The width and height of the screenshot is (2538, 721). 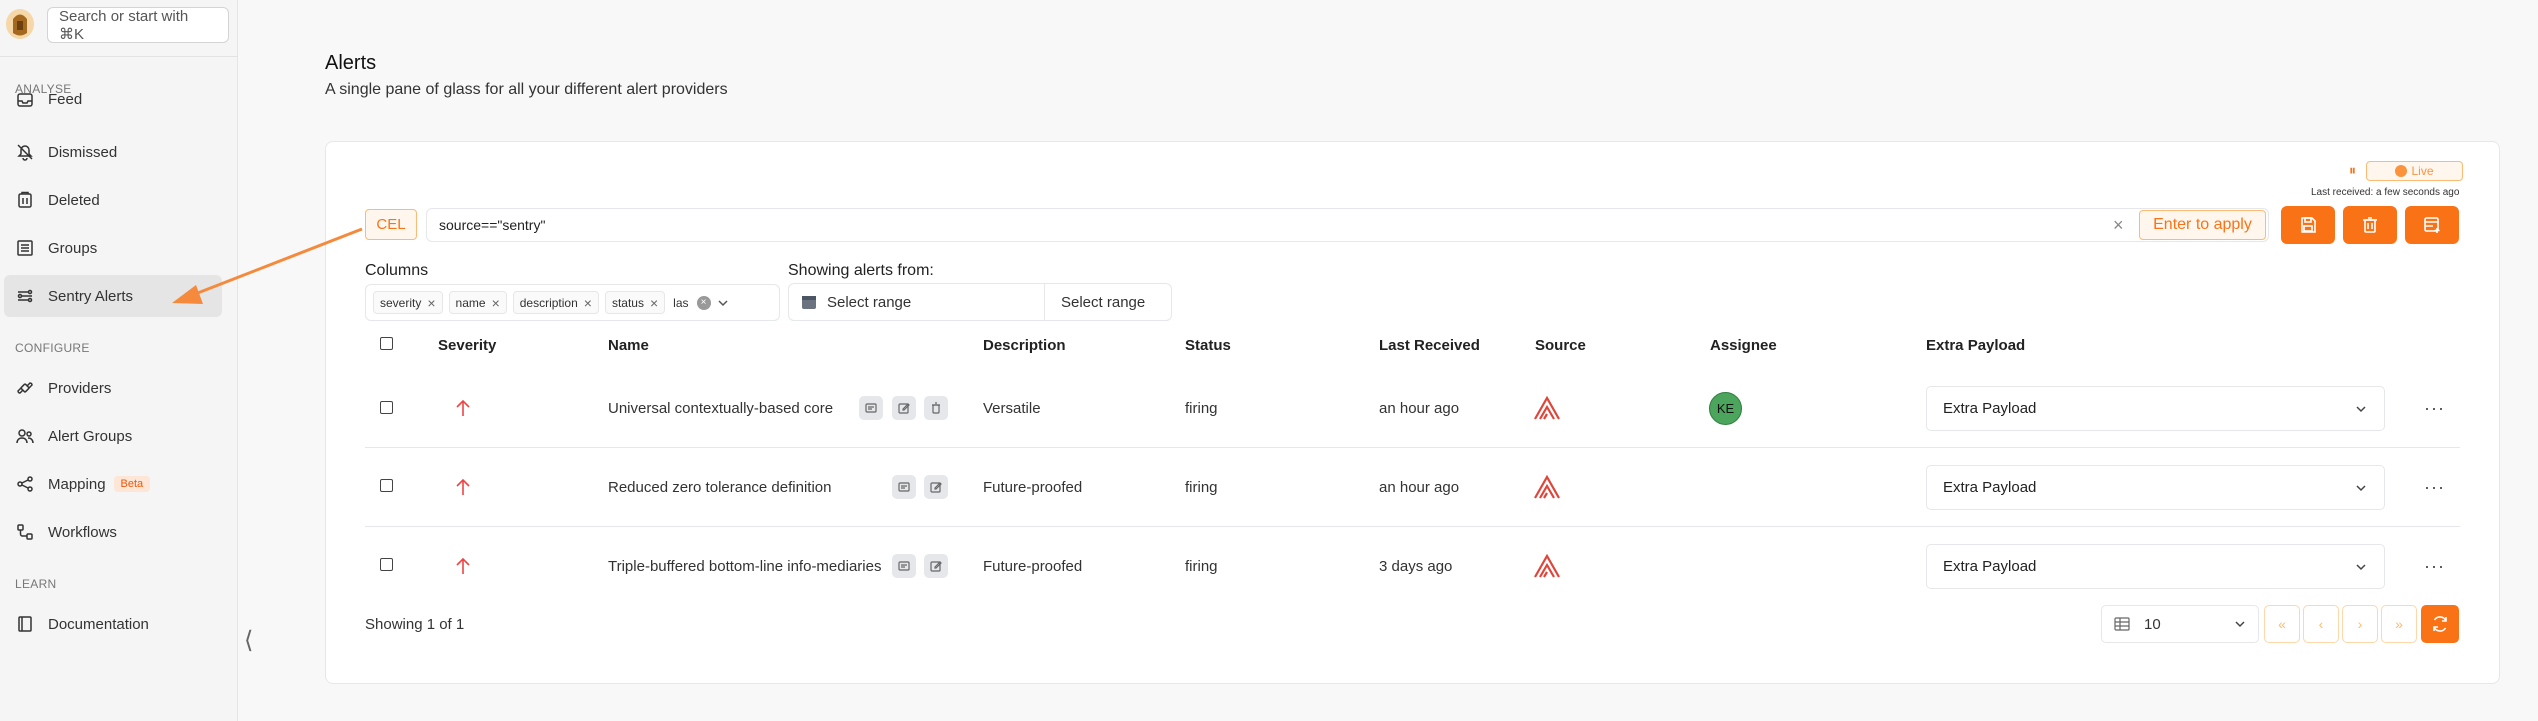 What do you see at coordinates (248, 640) in the screenshot?
I see `collapse-sidebar-button: ⟨` at bounding box center [248, 640].